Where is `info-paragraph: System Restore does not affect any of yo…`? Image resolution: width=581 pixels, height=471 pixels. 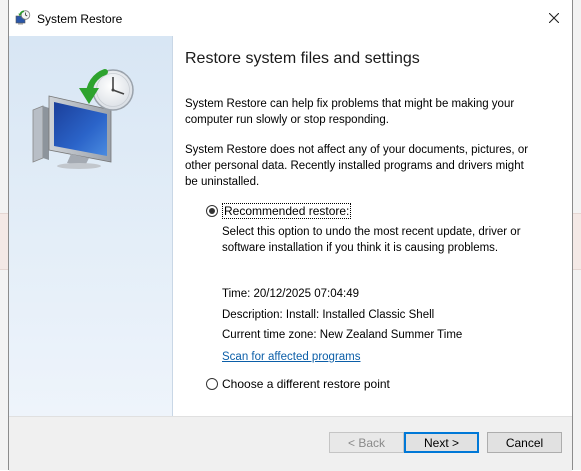
info-paragraph: System Restore does not affect any of yo… is located at coordinates (357, 166).